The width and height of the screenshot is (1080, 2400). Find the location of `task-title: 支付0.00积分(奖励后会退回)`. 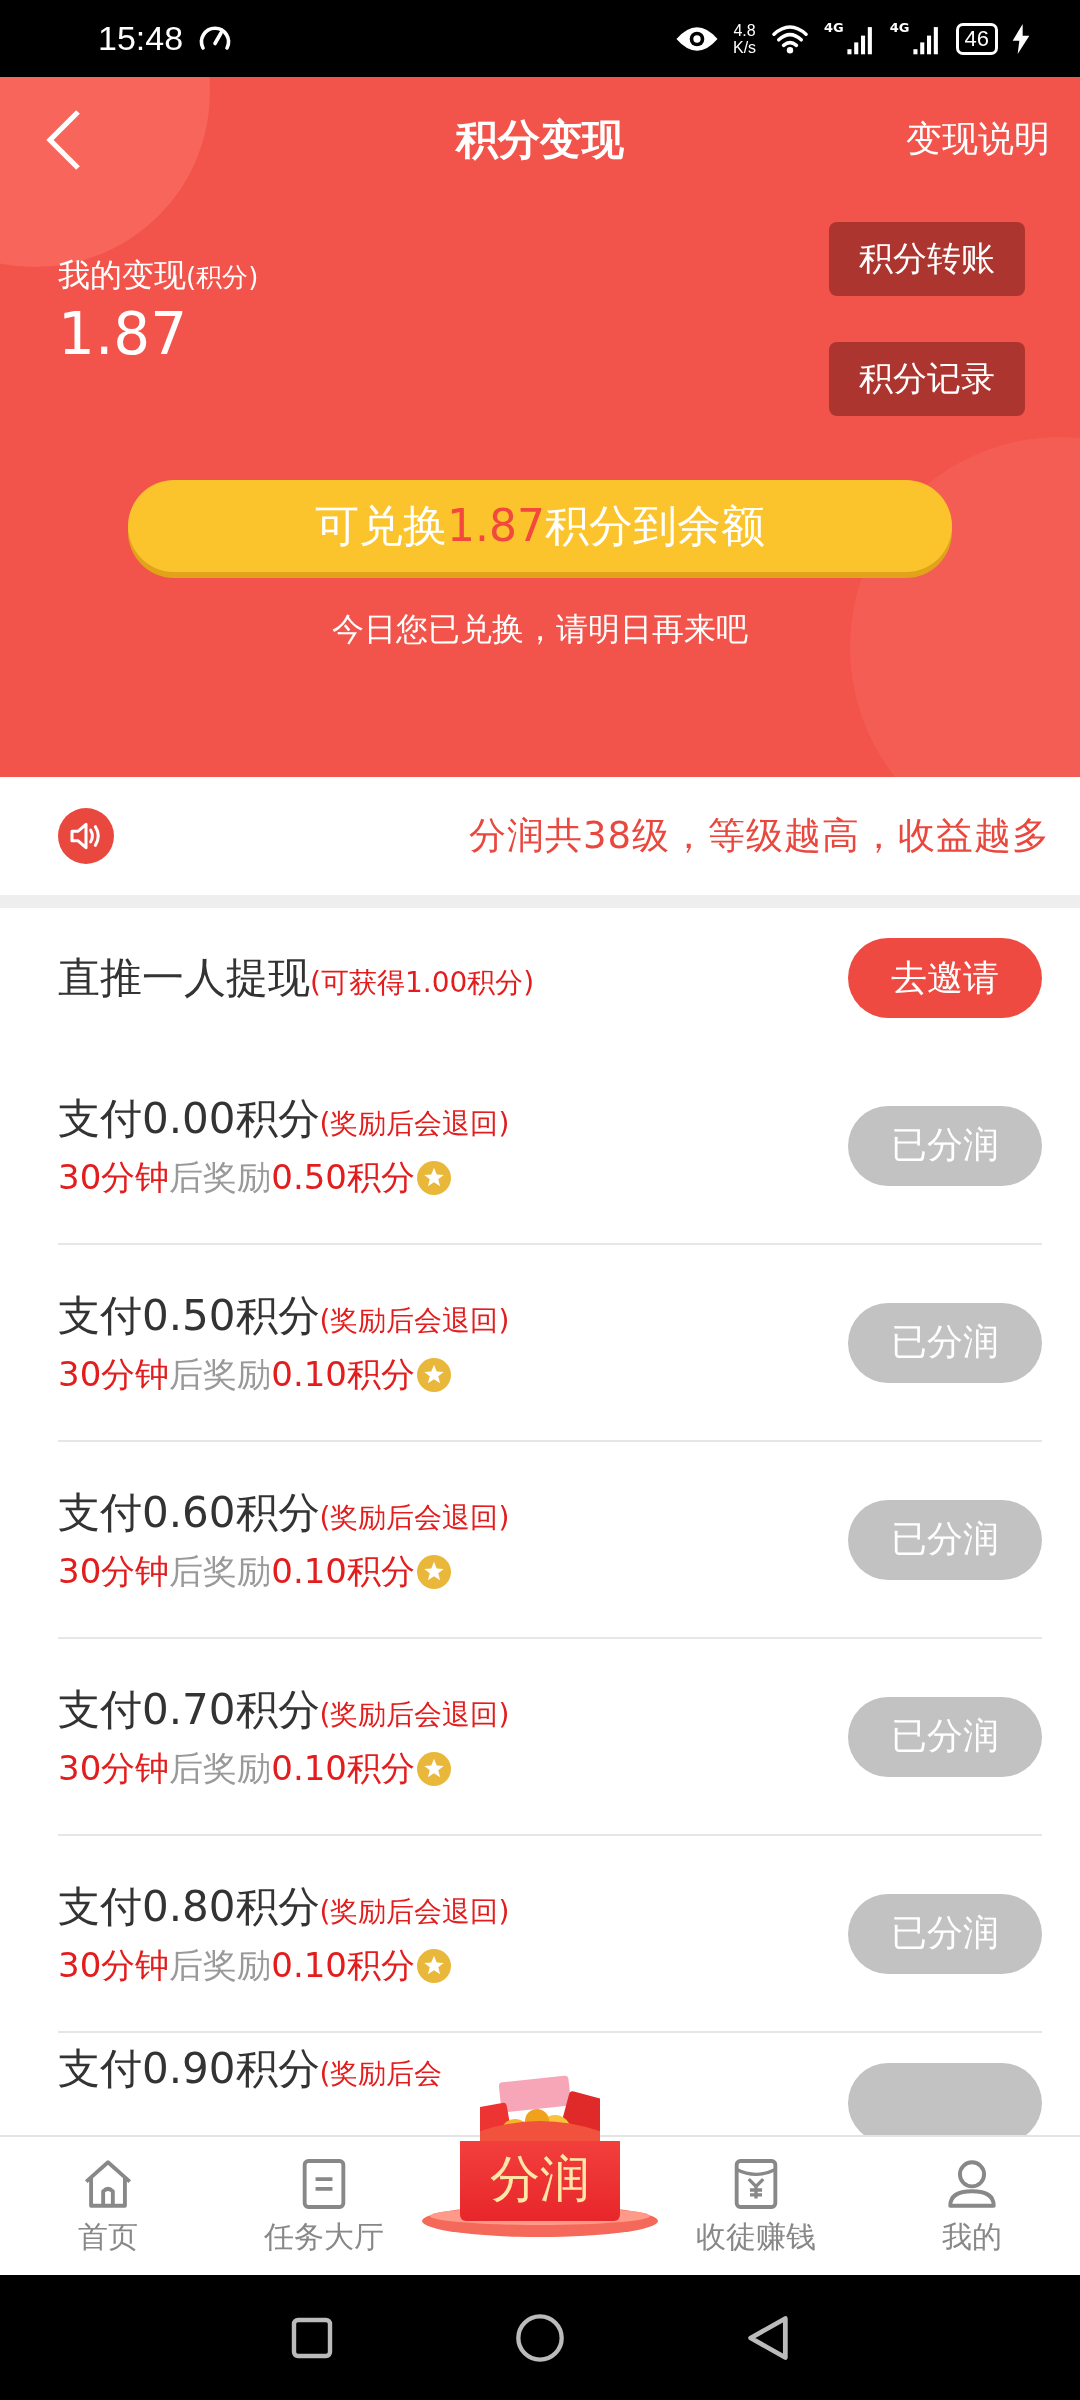

task-title: 支付0.00积分(奖励后会退回) is located at coordinates (284, 1118).